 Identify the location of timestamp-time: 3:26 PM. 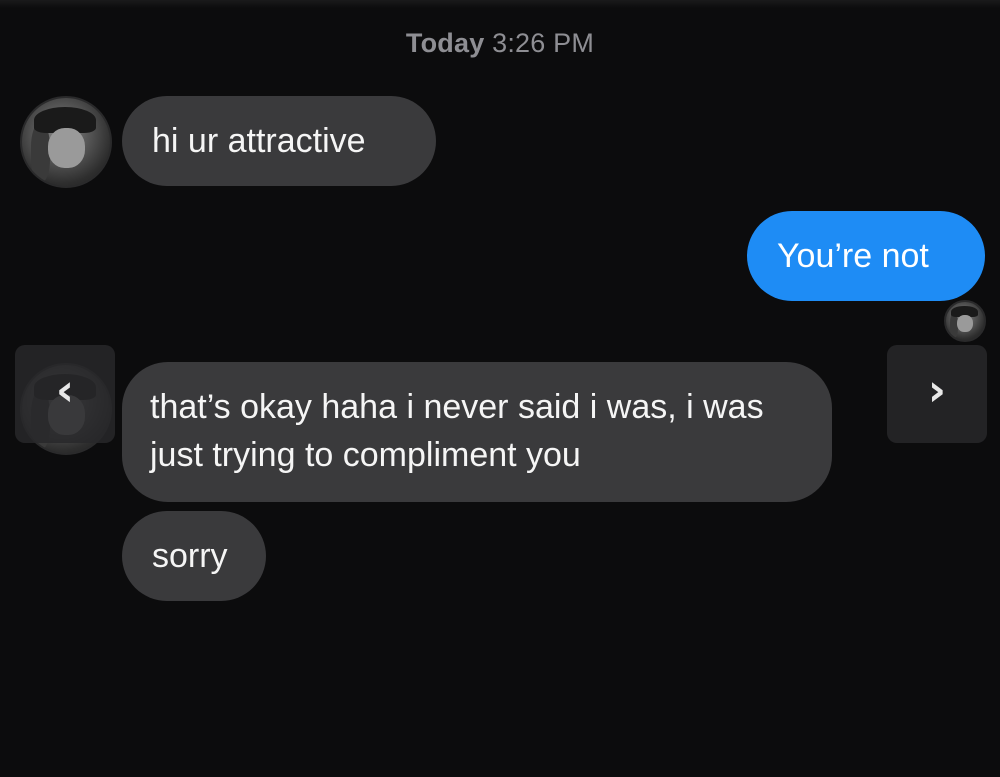
(543, 43).